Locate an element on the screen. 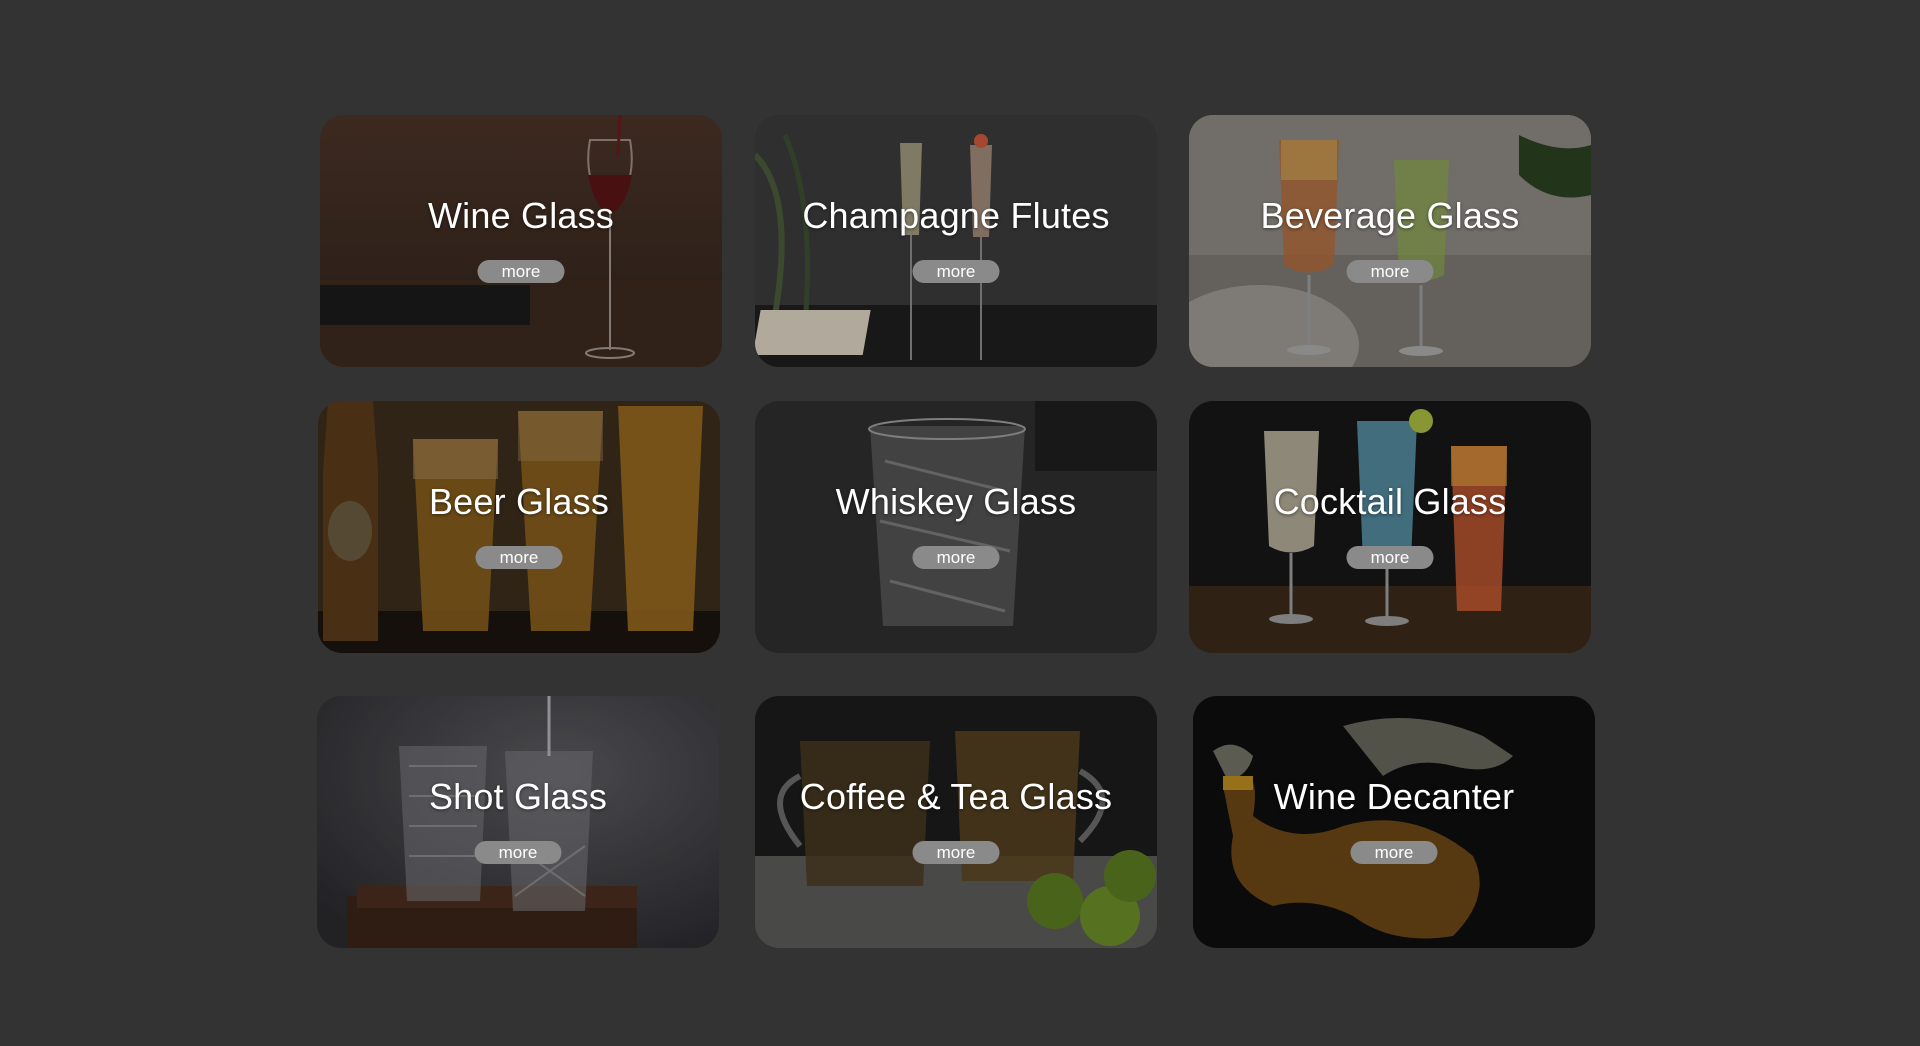 The width and height of the screenshot is (1920, 1046). category-card-beer-glass: Beer Glass more is located at coordinates (519, 527).